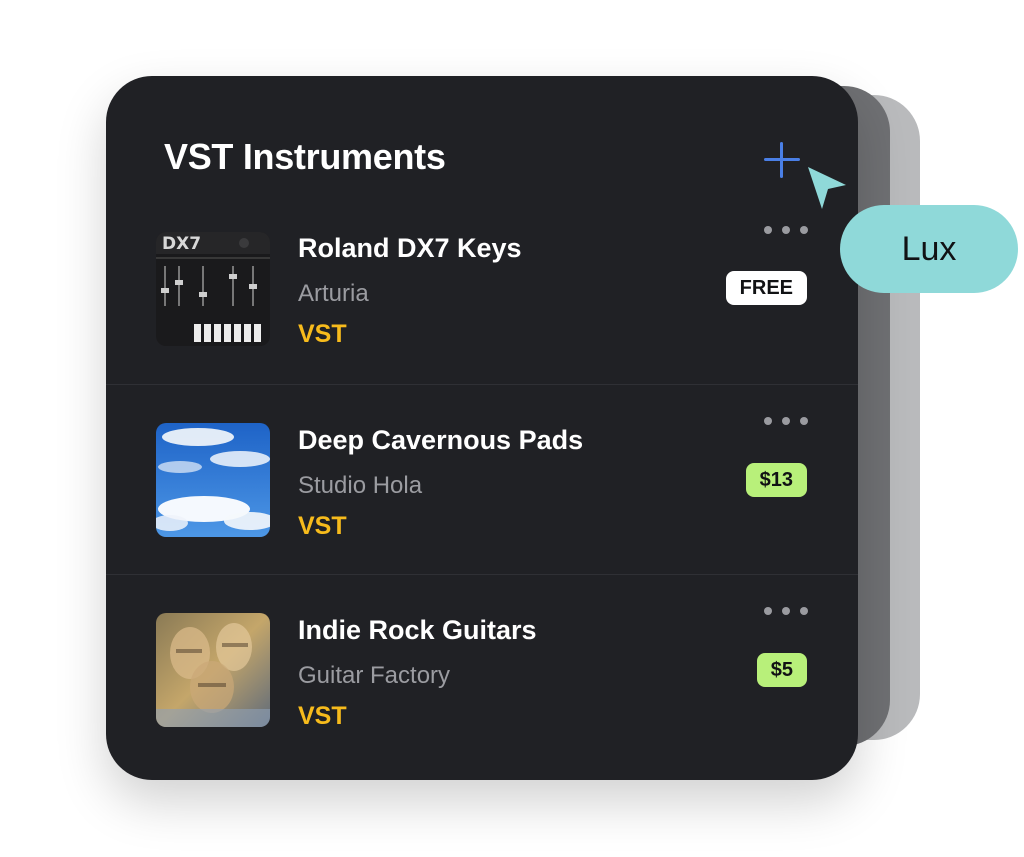 The width and height of the screenshot is (1024, 857). I want to click on price-badge: FREE, so click(766, 288).